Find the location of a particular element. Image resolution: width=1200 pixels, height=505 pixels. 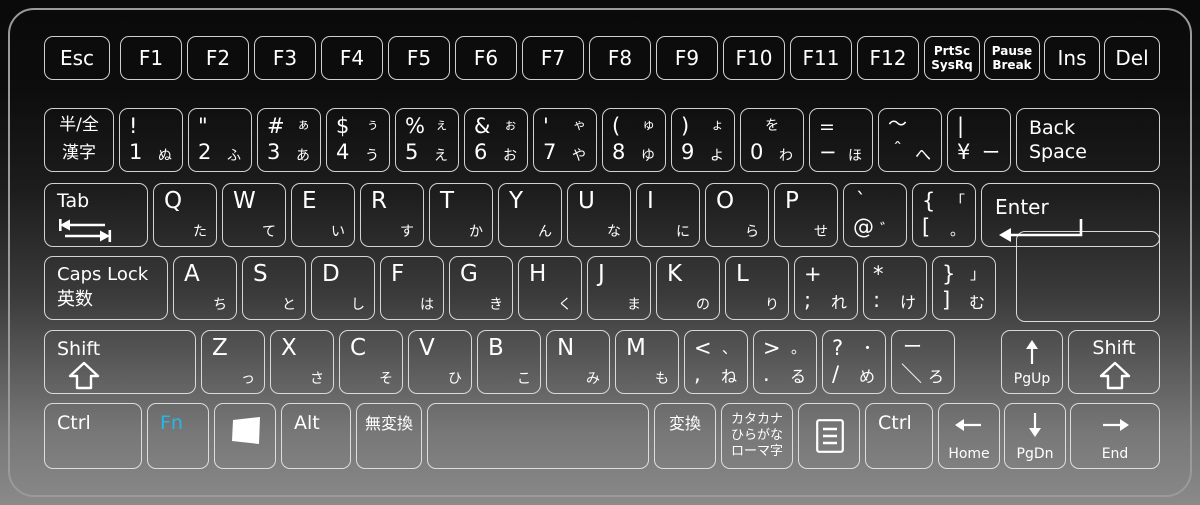

key-at: ` @ ゛ is located at coordinates (875, 215).